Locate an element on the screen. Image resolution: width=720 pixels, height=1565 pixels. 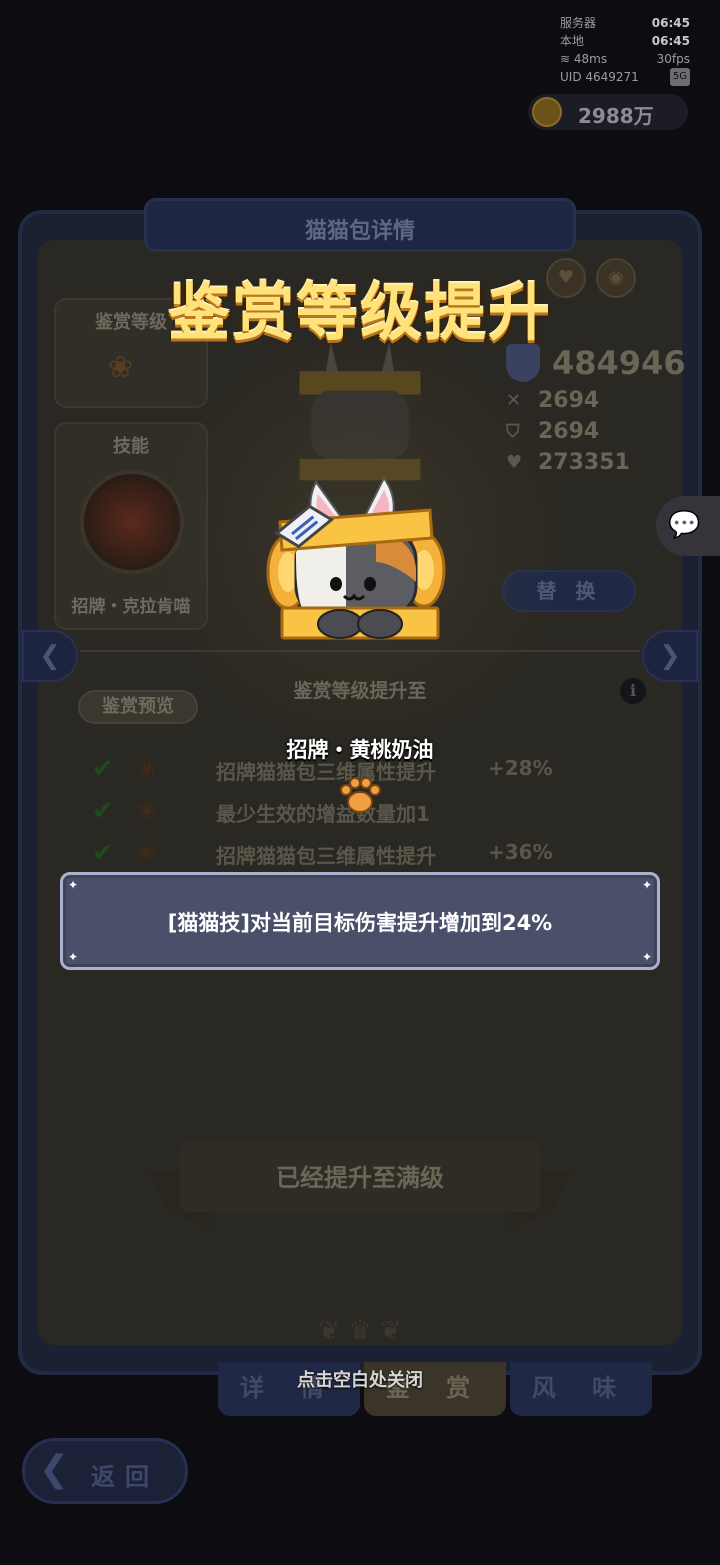
coin-icon is located at coordinates (547, 112).